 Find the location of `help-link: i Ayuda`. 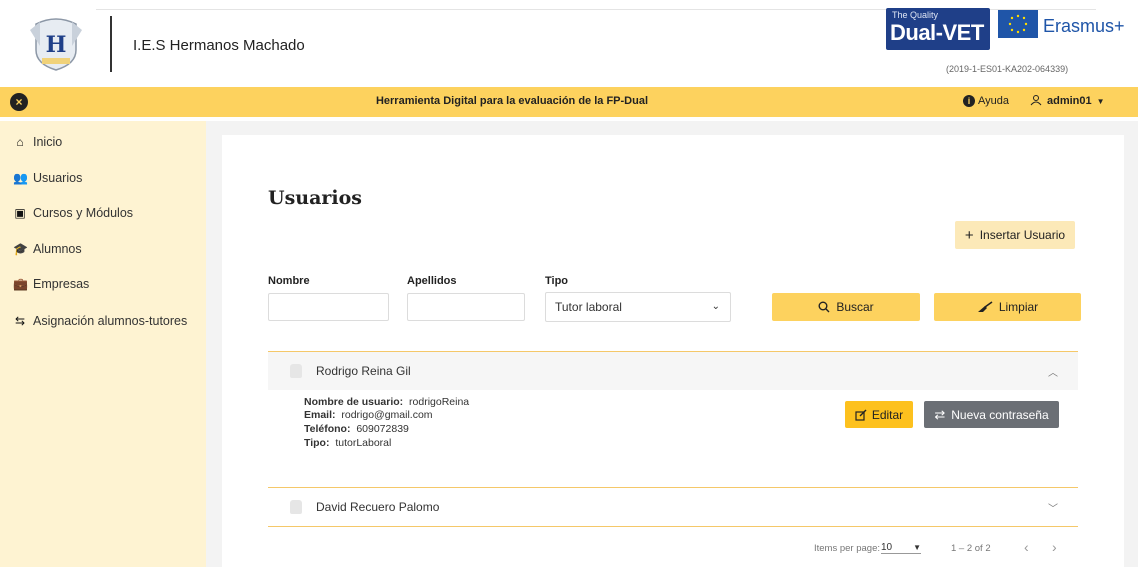

help-link: i Ayuda is located at coordinates (986, 101).